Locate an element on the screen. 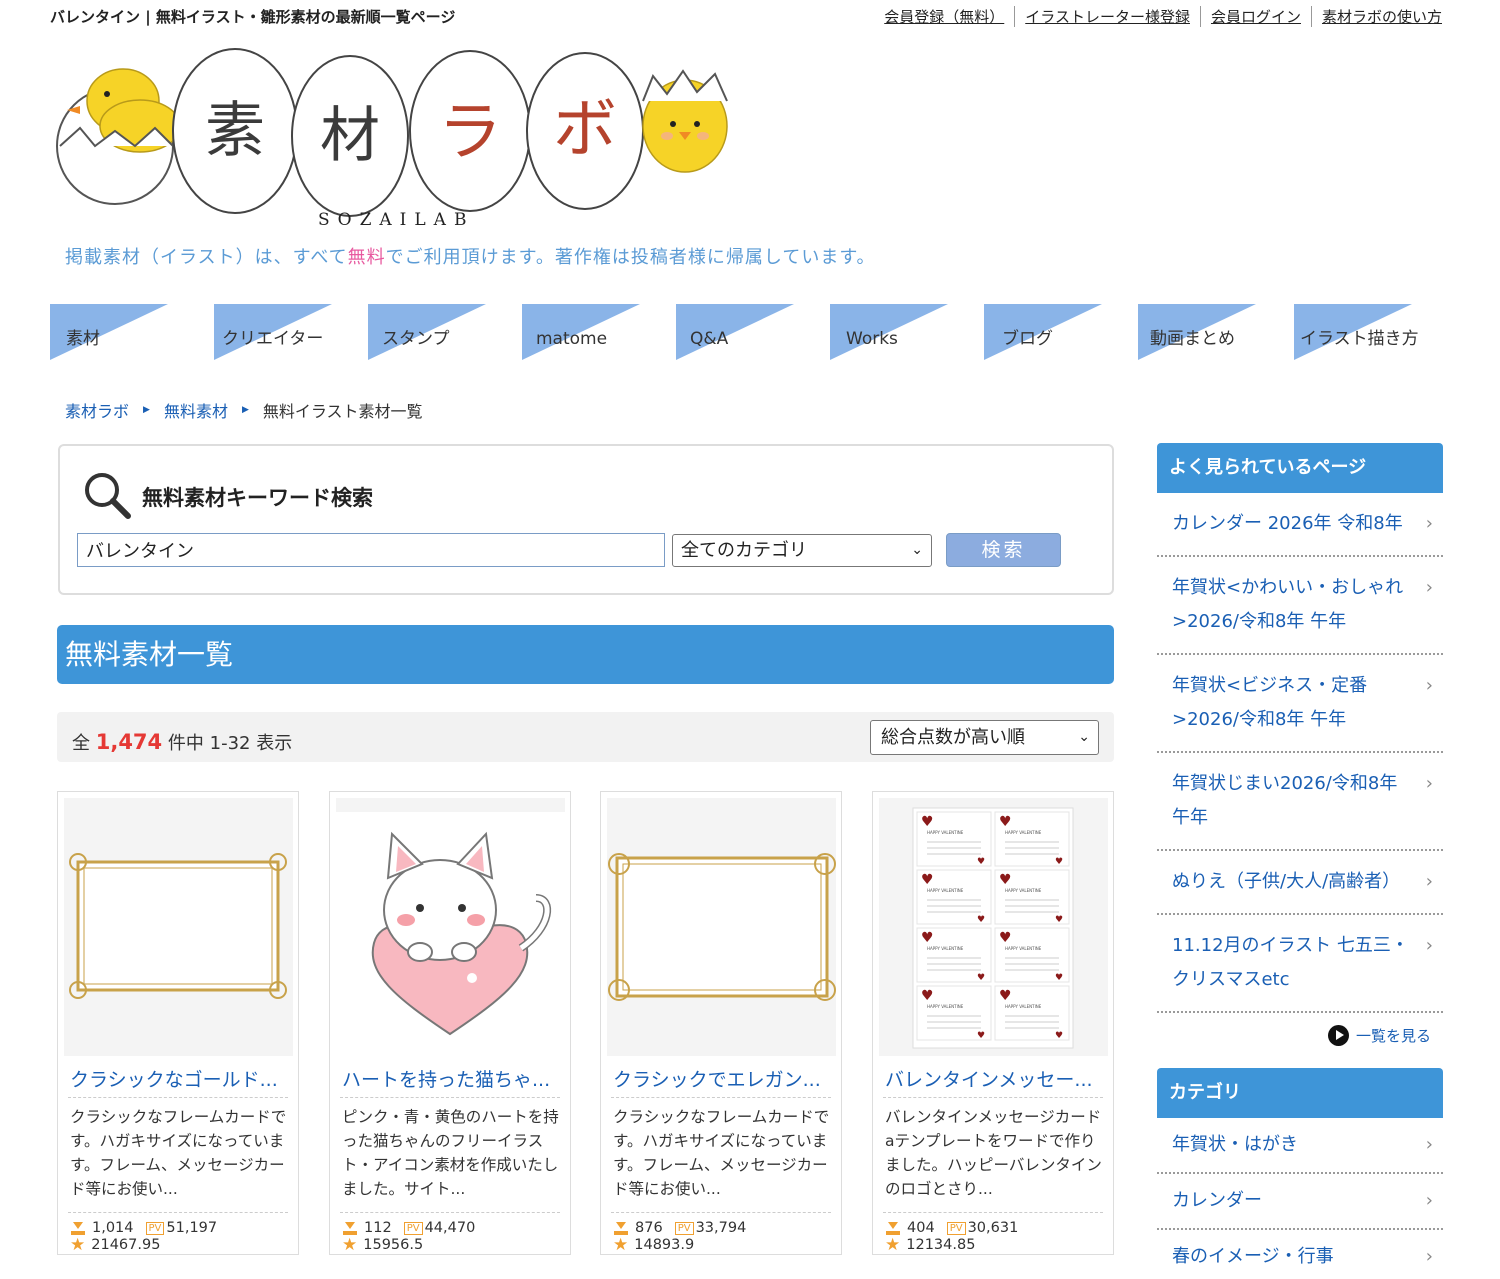  popular-item: 年賀状<かわいい・おしゃれ>2026/令和8年 午年 › is located at coordinates (1300, 606).